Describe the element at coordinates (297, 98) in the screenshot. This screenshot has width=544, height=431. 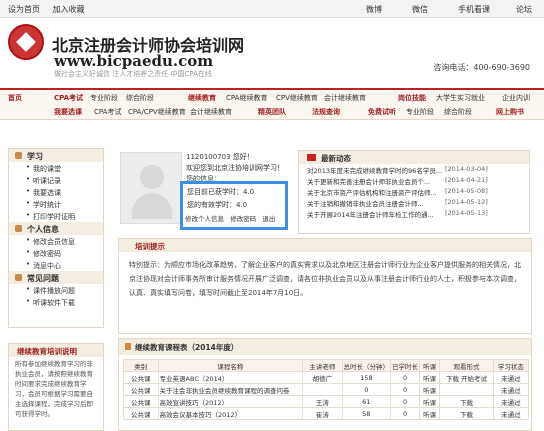
I see `nav-cpv-ce: CPV继续教育` at that location.